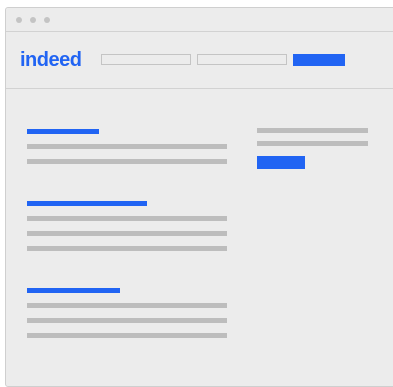 This screenshot has height=387, width=393. I want to click on indeed-logo: indeed, so click(51, 60).